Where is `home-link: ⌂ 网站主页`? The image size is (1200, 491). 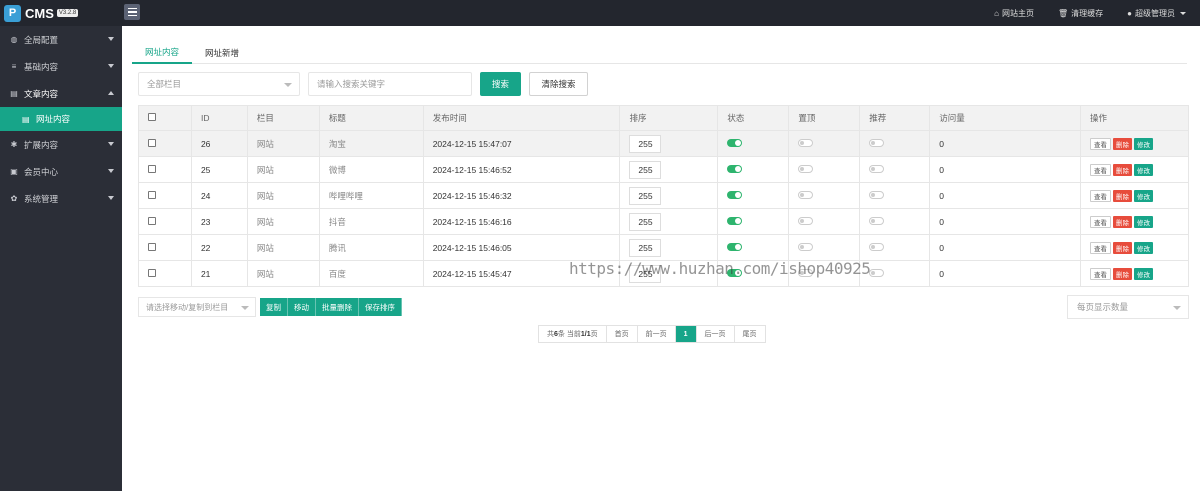 home-link: ⌂ 网站主页 is located at coordinates (1014, 13).